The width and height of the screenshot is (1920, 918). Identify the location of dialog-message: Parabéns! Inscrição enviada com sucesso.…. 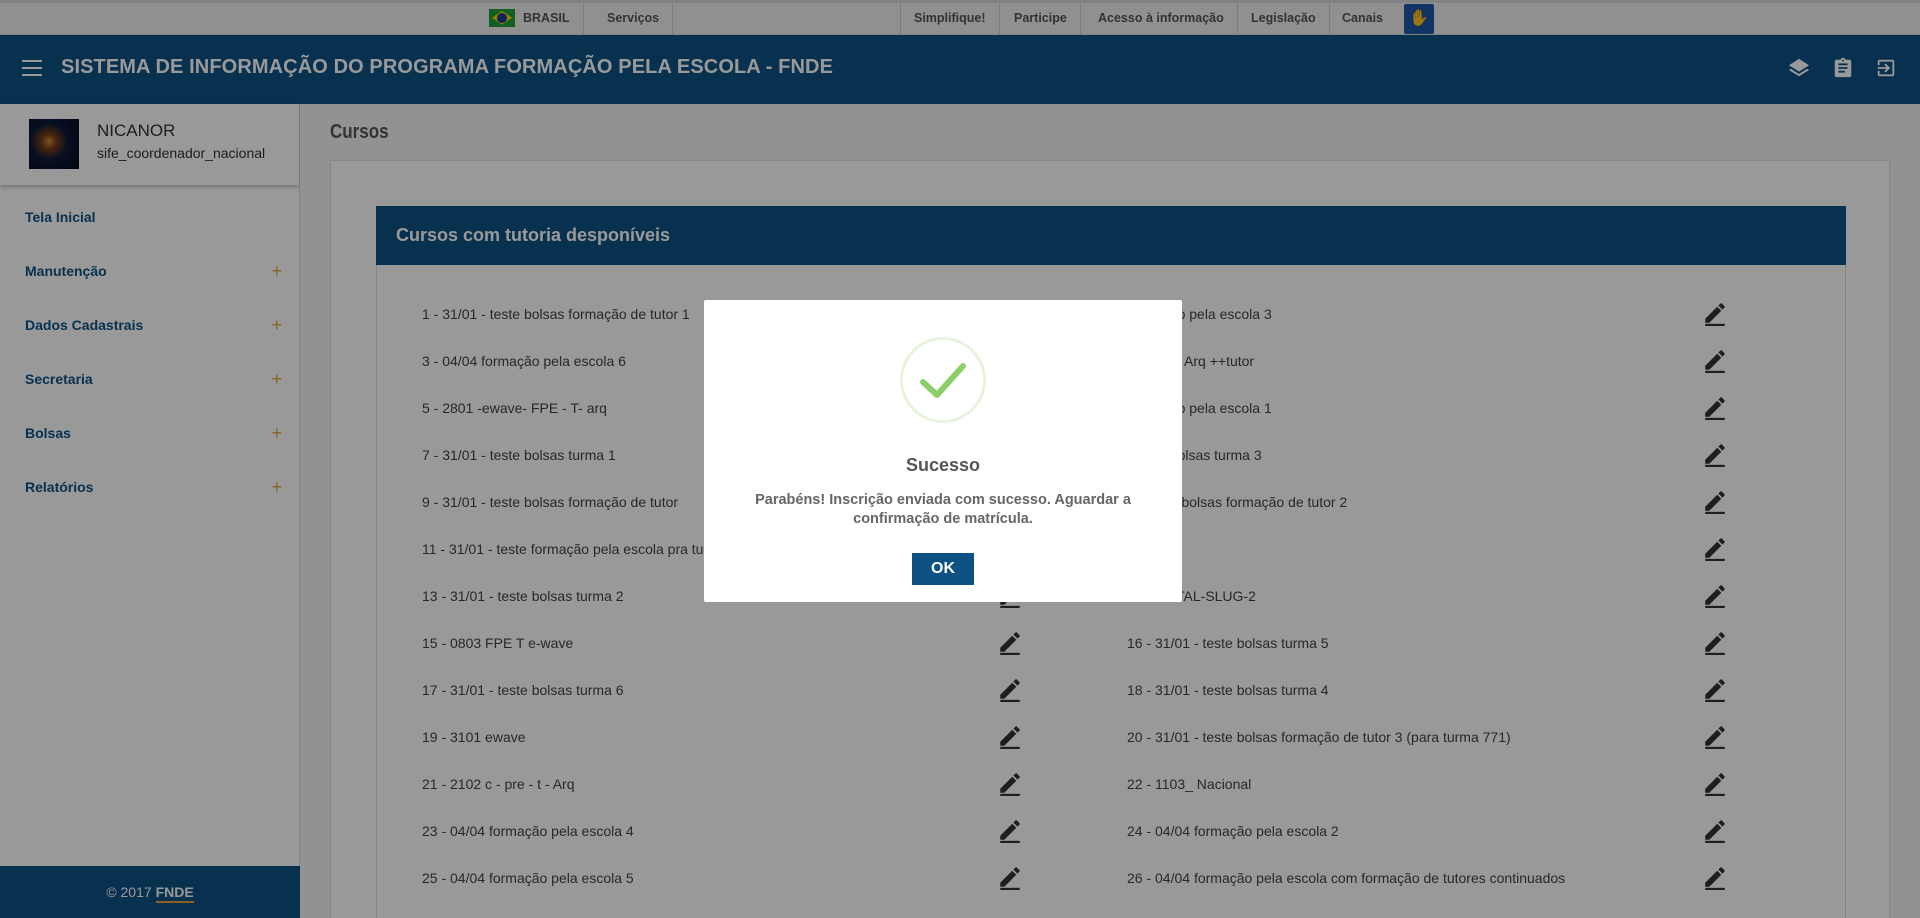
(943, 509).